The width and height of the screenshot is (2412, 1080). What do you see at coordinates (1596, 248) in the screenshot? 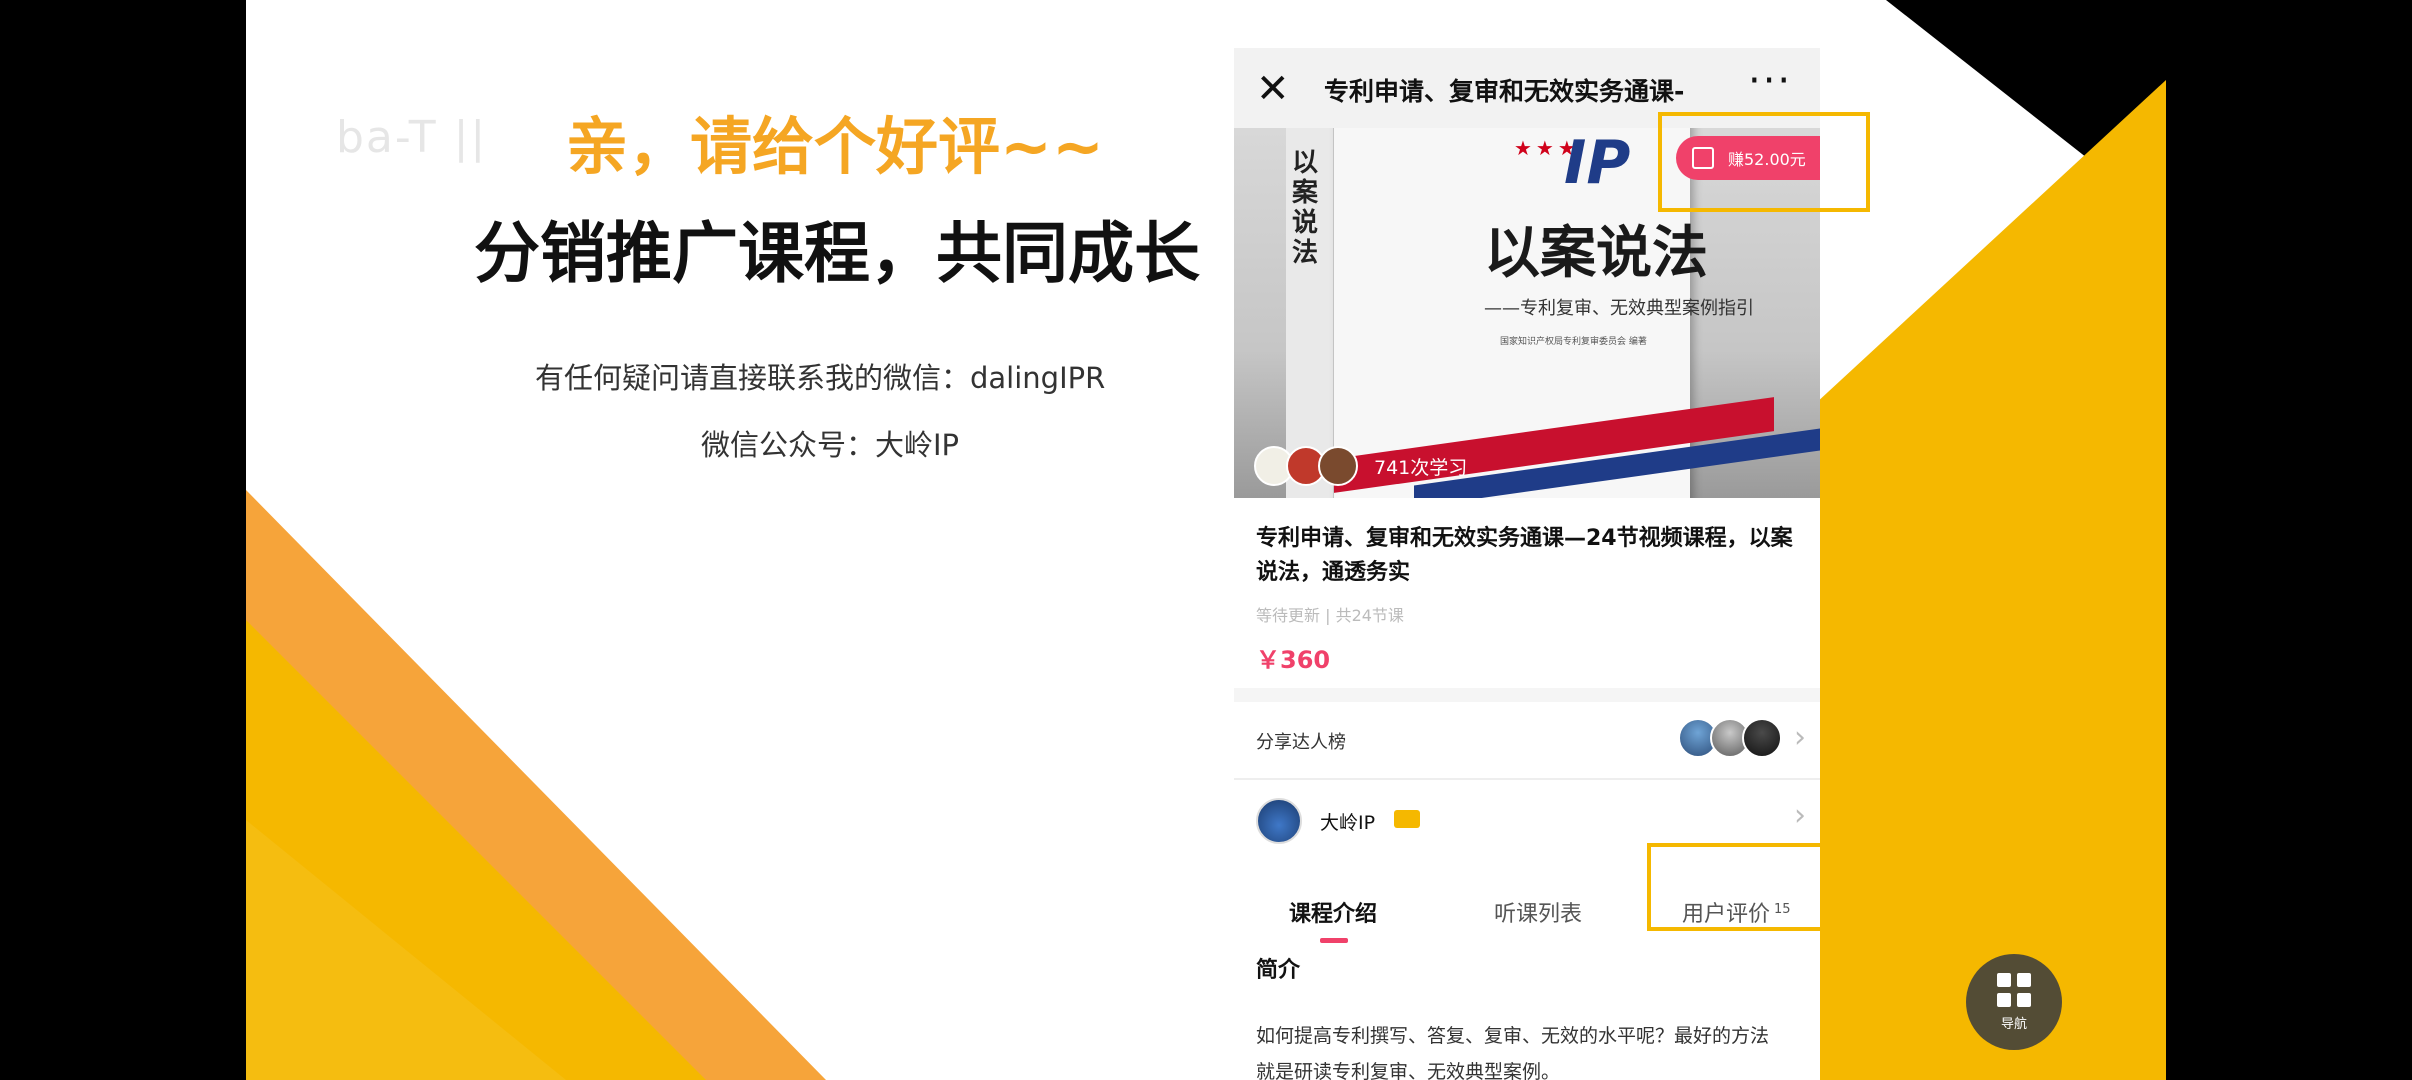
I see `book-title: 以案说法` at bounding box center [1596, 248].